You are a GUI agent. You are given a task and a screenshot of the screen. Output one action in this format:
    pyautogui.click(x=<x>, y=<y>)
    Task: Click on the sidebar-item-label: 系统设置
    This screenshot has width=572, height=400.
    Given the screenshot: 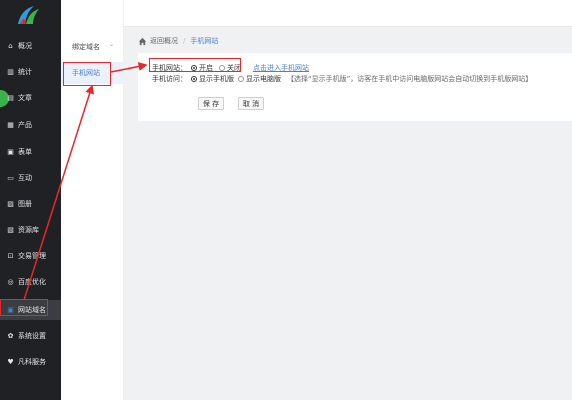 What is the action you would take?
    pyautogui.click(x=32, y=336)
    